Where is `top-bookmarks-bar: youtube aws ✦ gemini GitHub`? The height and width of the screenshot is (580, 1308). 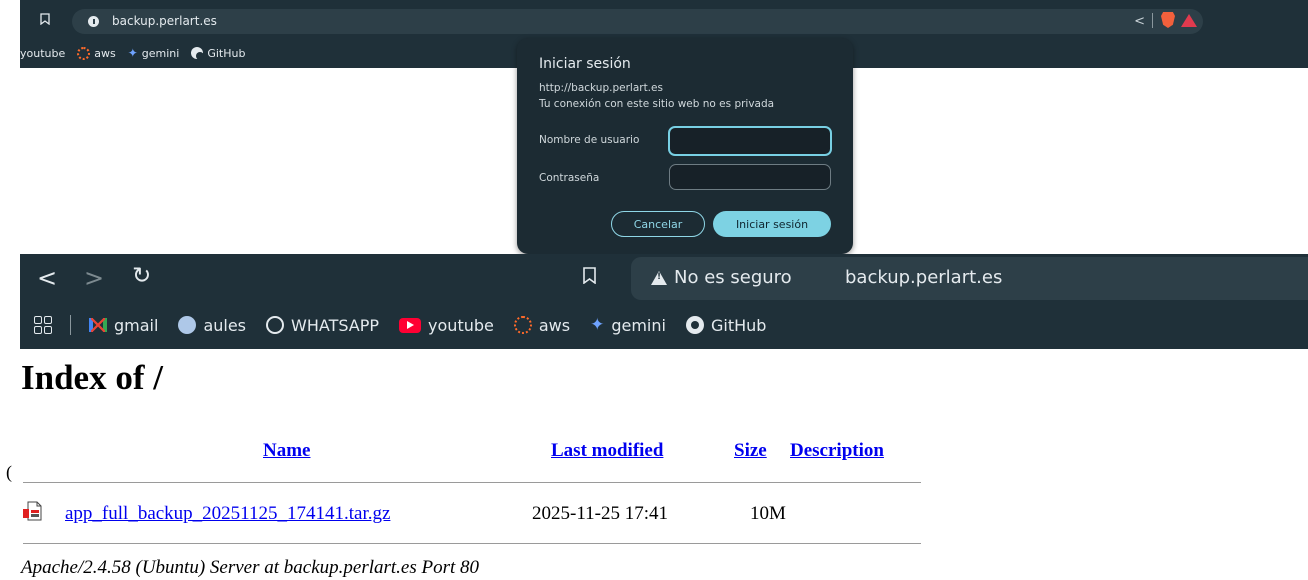
top-bookmarks-bar: youtube aws ✦ gemini GitHub is located at coordinates (138, 53).